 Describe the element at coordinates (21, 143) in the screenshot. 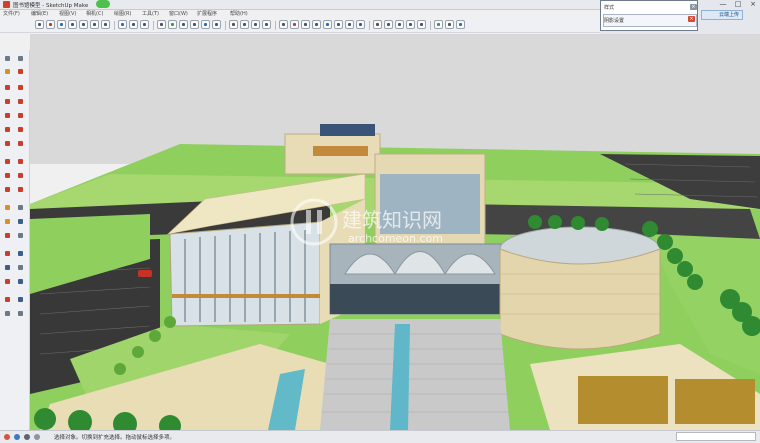

I see `pie-icon` at that location.